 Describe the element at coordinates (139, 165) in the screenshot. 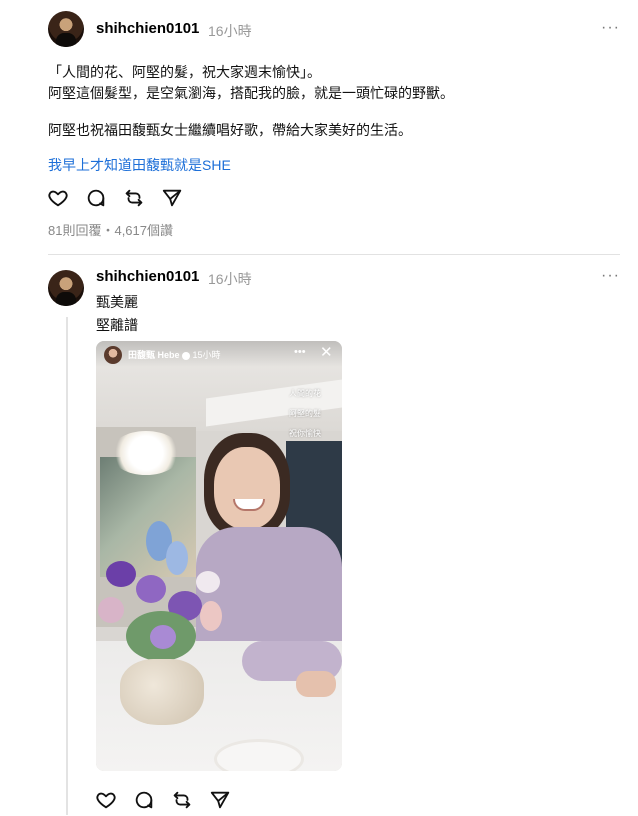

I see `post-link-text: 我早上才知道田馥甄就是SHE` at that location.